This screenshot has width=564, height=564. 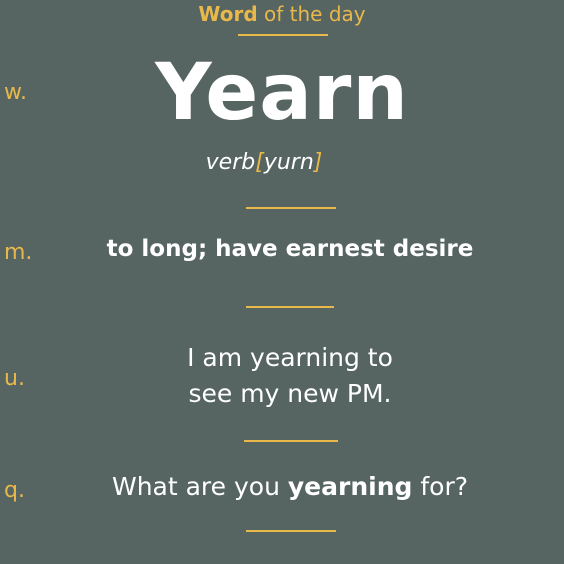 What do you see at coordinates (290, 249) in the screenshot?
I see `meaning-text: to long; have earnest desire` at bounding box center [290, 249].